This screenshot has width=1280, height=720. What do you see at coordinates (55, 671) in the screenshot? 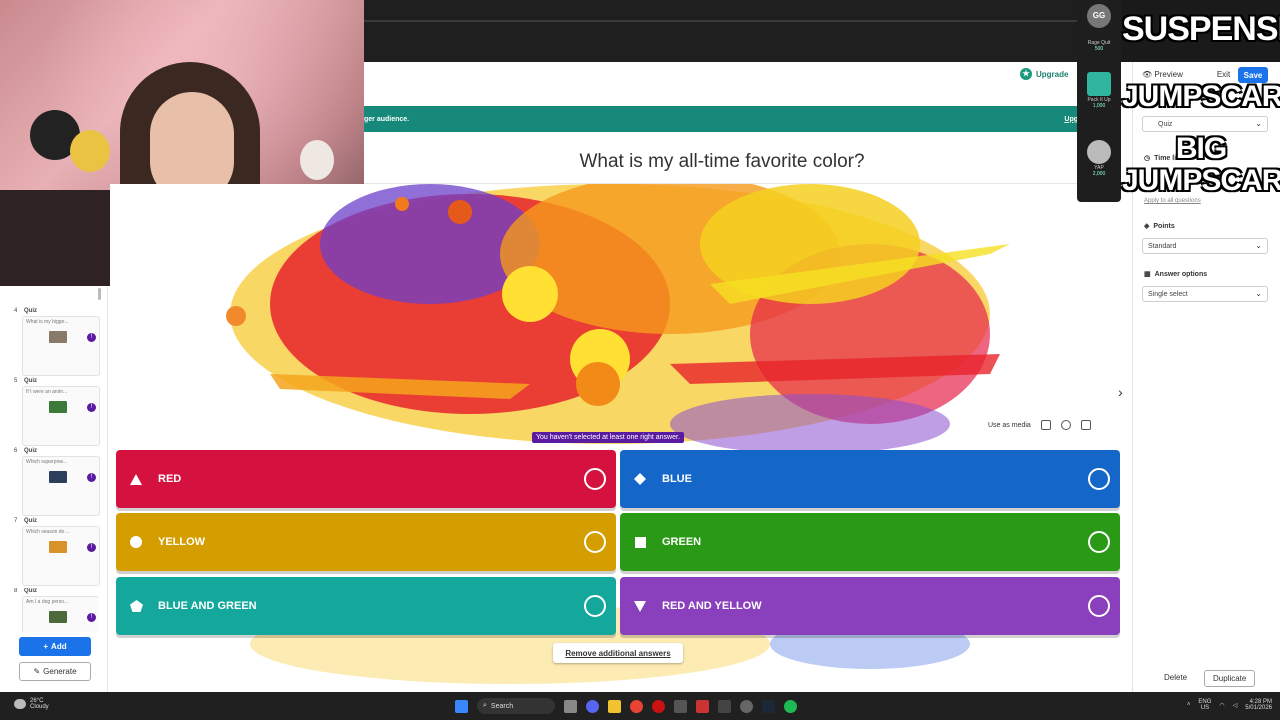
I see `generate-button: ✎ Generate` at bounding box center [55, 671].